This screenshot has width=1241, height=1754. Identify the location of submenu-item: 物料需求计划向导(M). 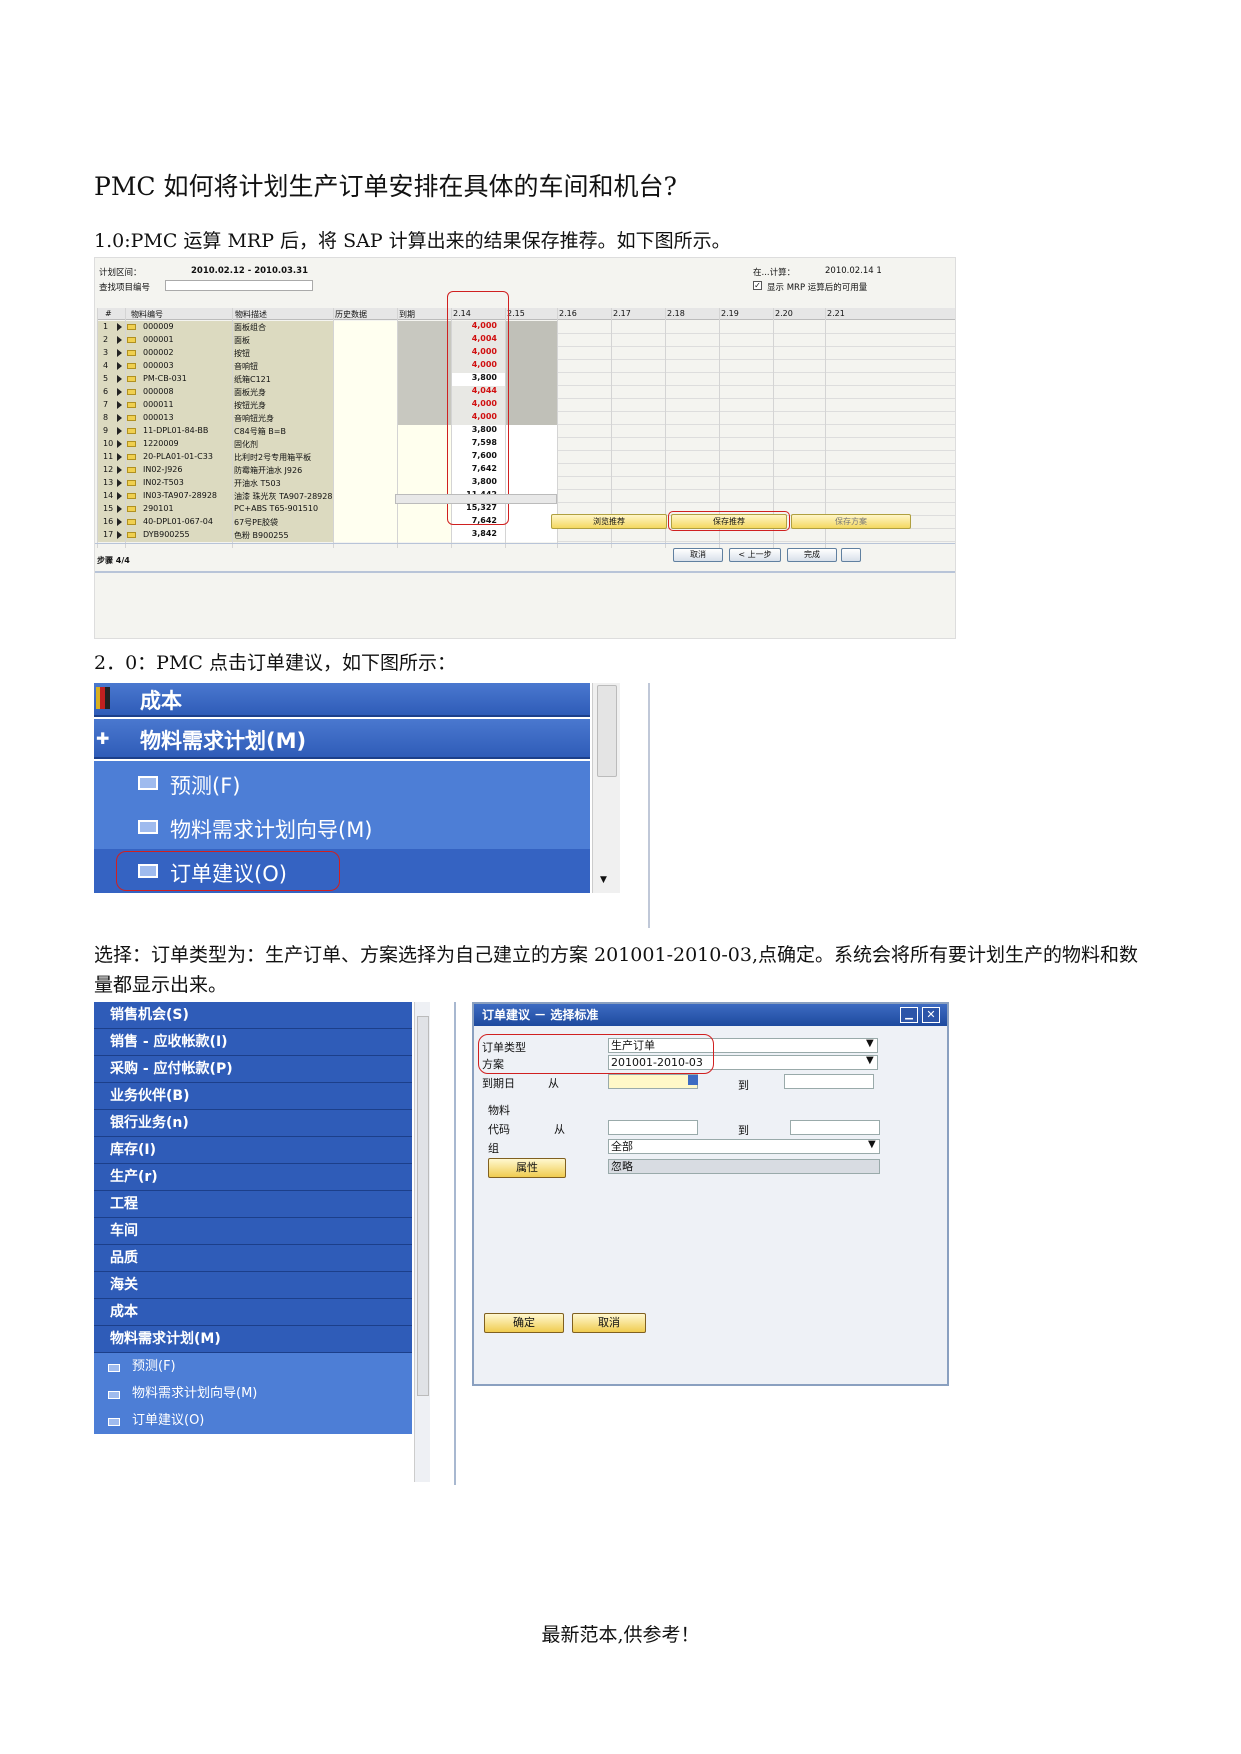
(253, 1393).